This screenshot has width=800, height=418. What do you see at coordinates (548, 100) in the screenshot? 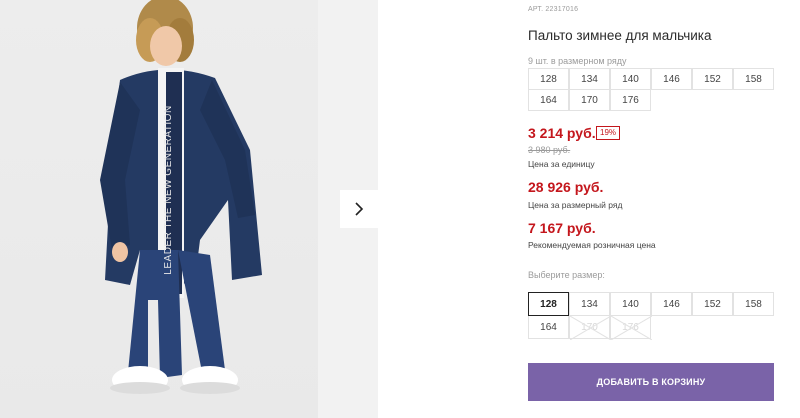
I see `pack-size-cell: 164` at bounding box center [548, 100].